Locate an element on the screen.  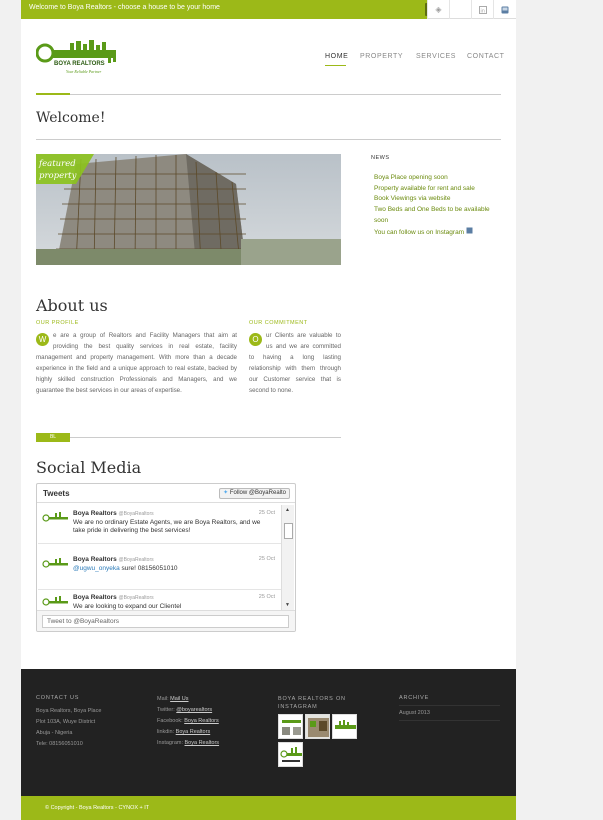
copyright-bar: © Copyright - Boya Realtors - CYNOX + IT is located at coordinates (268, 808).